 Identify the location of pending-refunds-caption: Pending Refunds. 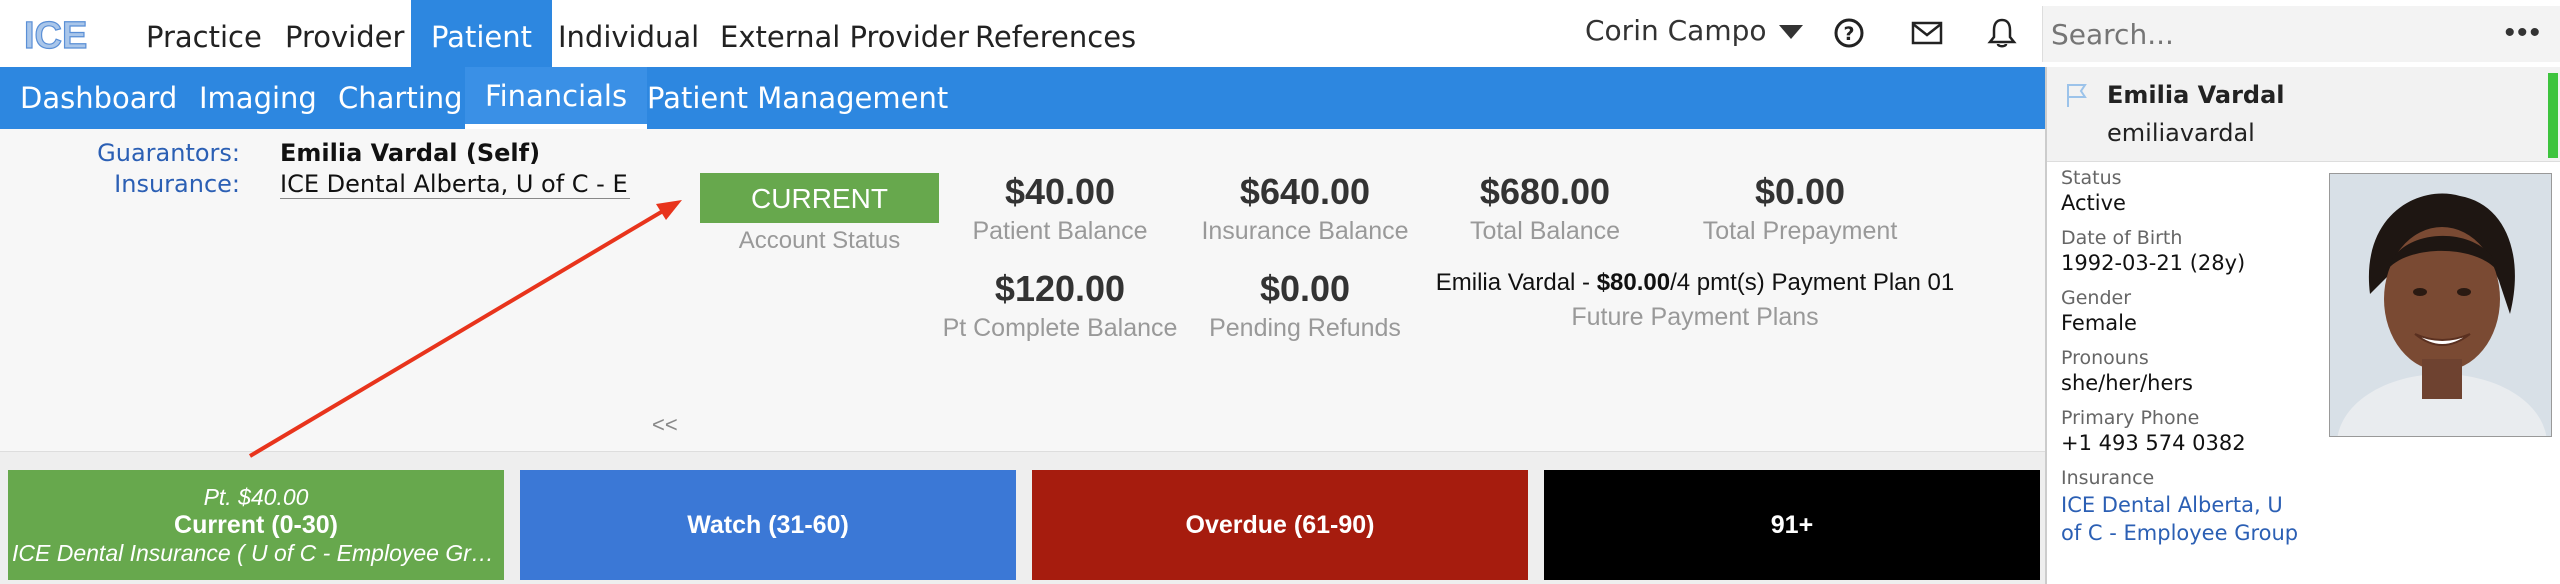
(1305, 328).